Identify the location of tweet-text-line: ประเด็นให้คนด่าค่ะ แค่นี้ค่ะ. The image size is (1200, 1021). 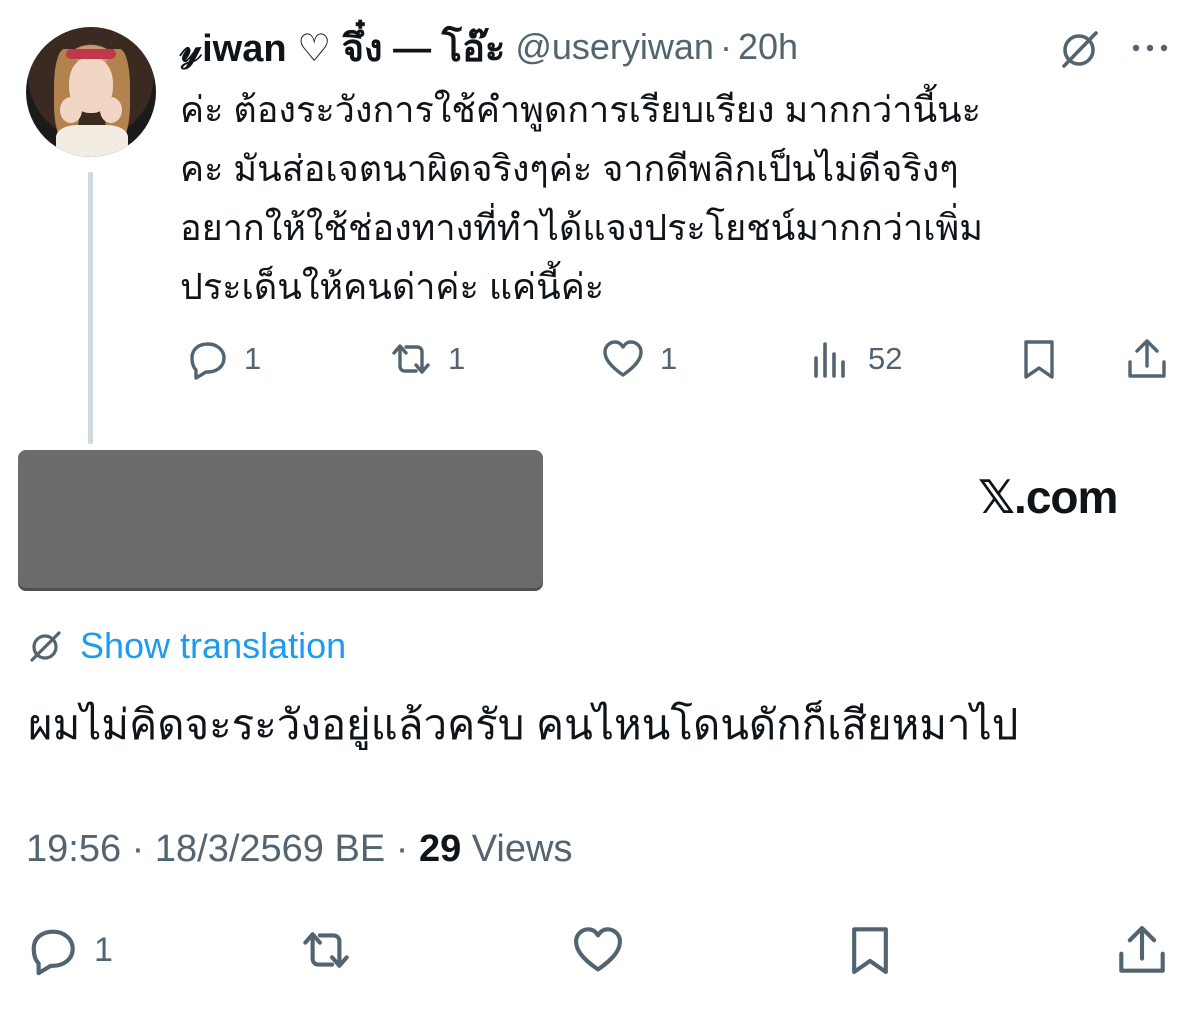
(392, 286).